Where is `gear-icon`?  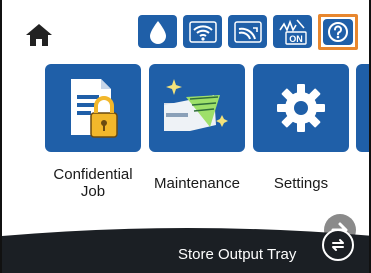
gear-icon is located at coordinates (301, 108).